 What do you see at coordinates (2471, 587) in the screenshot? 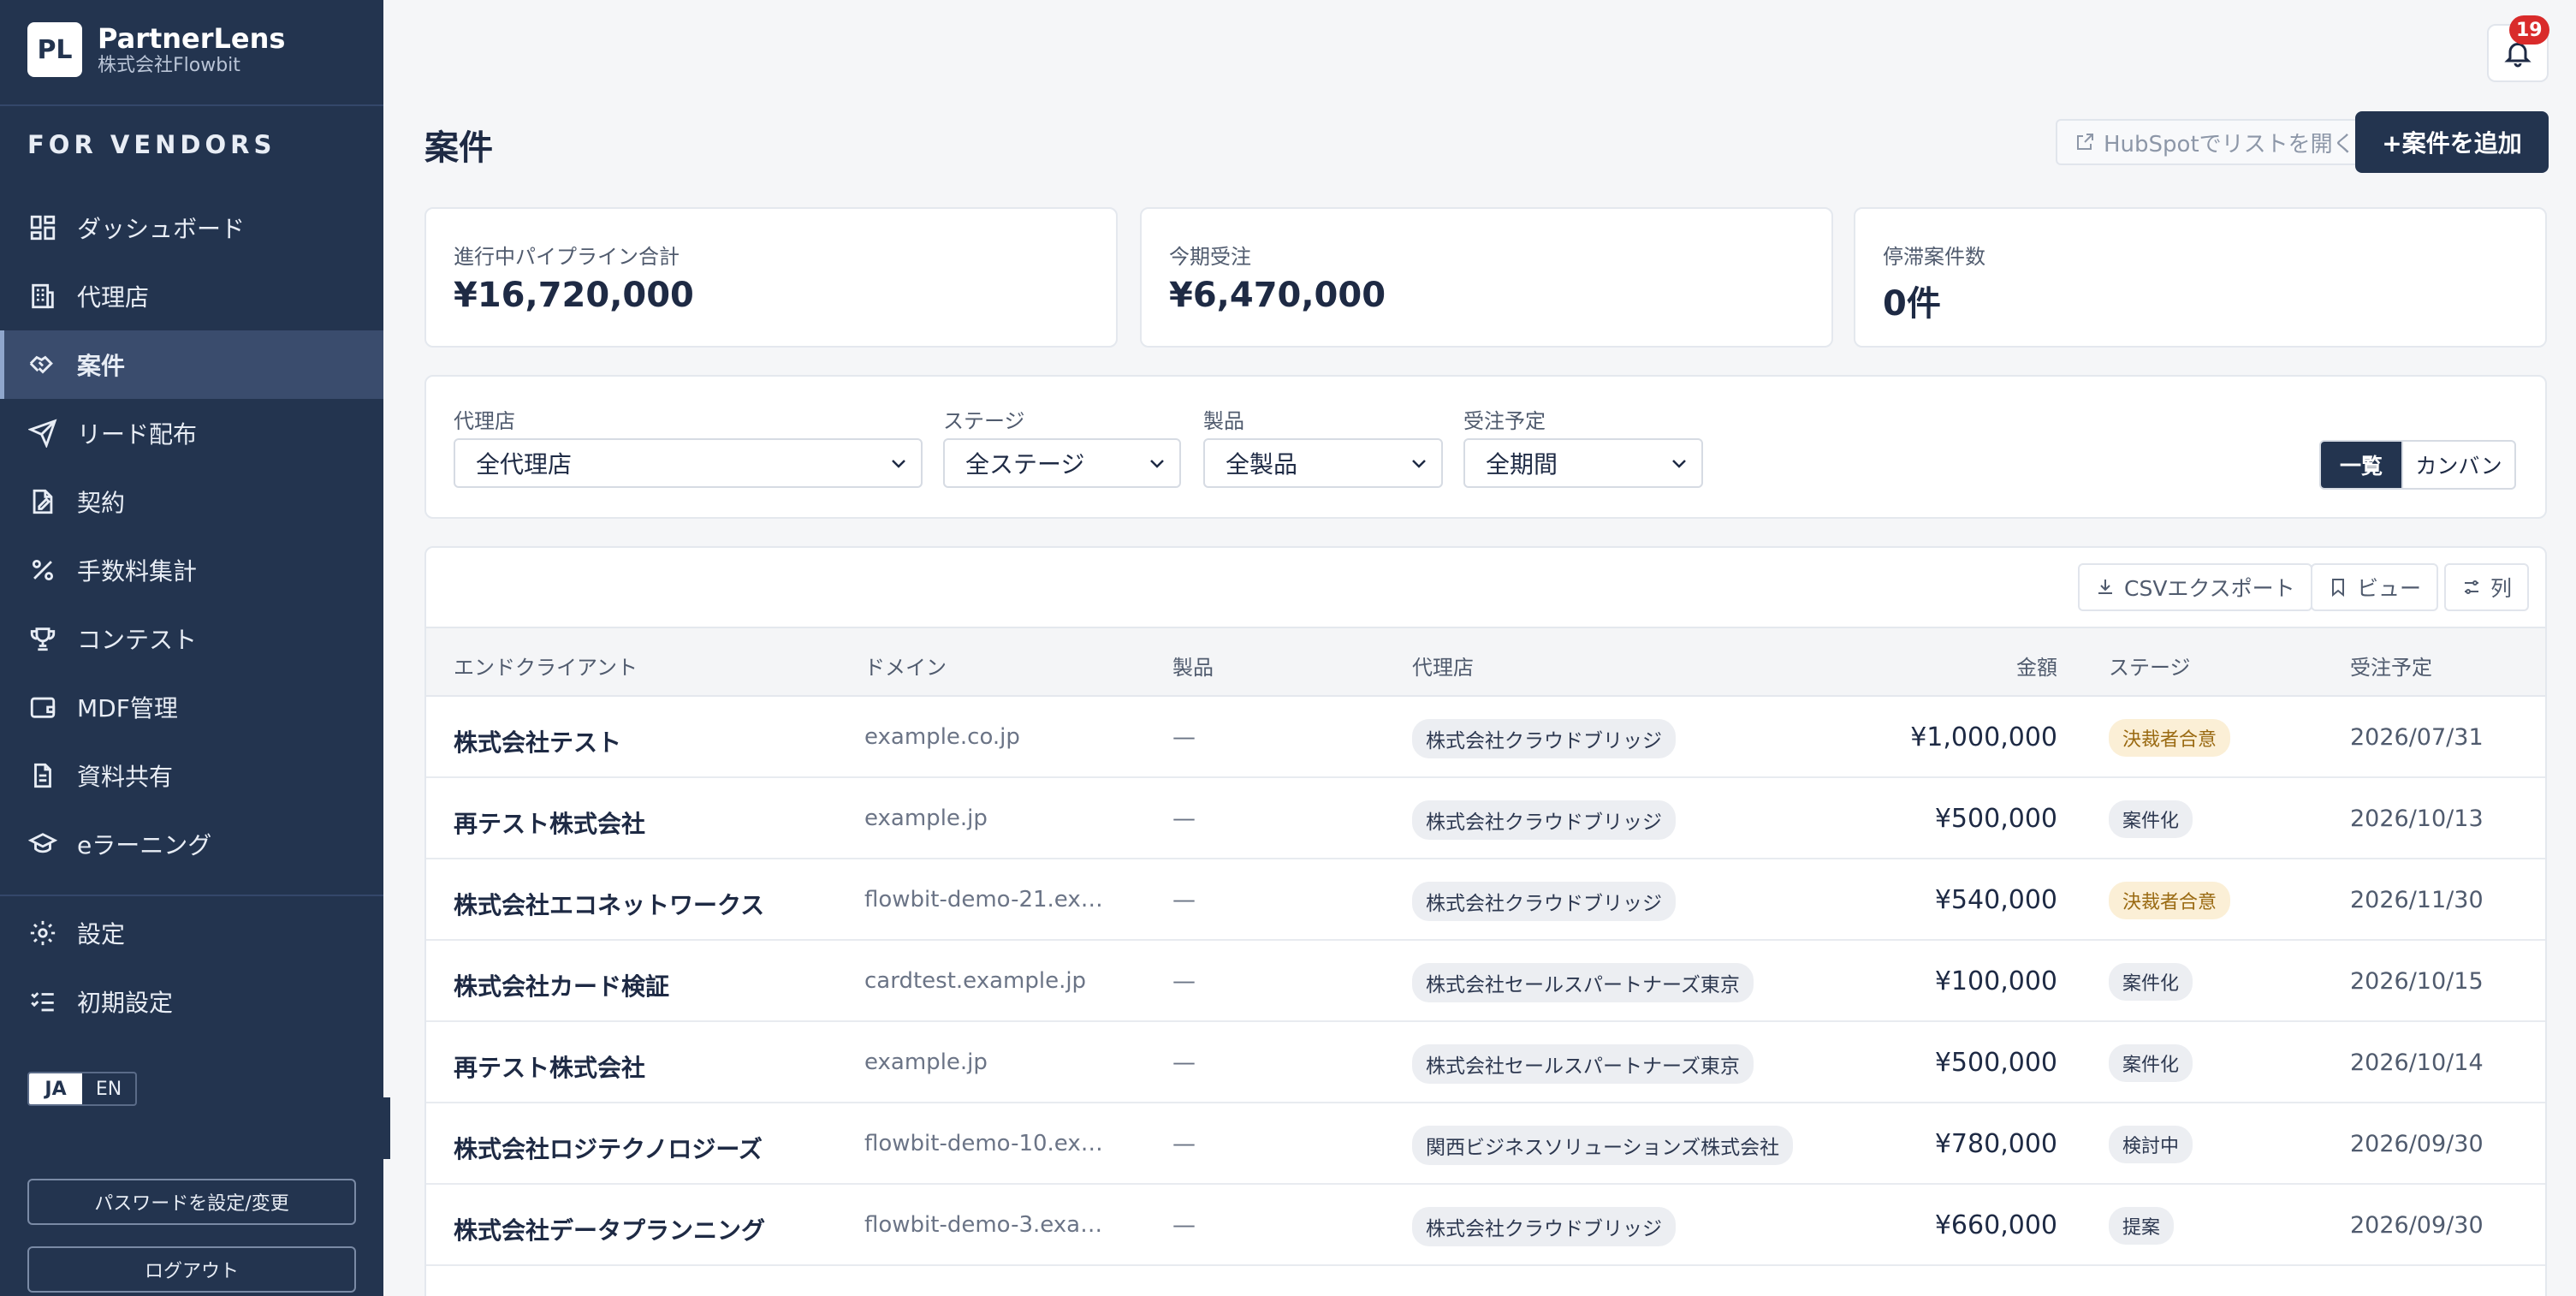
I see `sliders-icon` at bounding box center [2471, 587].